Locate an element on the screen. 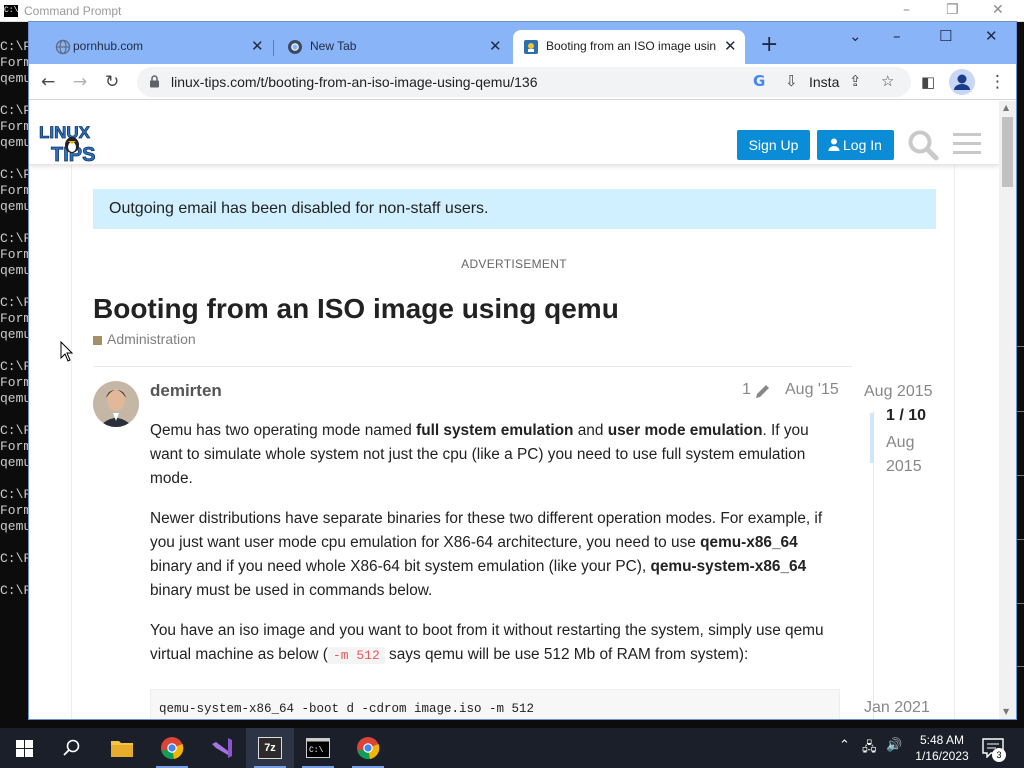 The width and height of the screenshot is (1024, 768). cmd-title: Command Prompt is located at coordinates (73, 11).